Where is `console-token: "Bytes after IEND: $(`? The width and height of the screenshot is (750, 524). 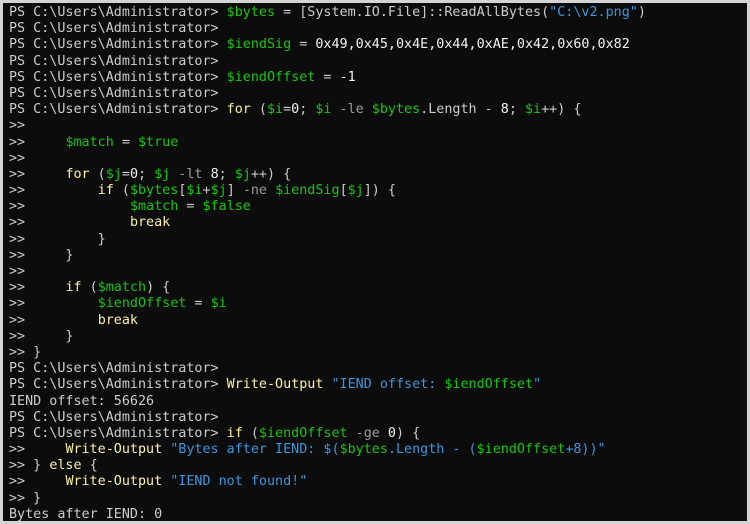
console-token: "Bytes after IEND: $( is located at coordinates (255, 450).